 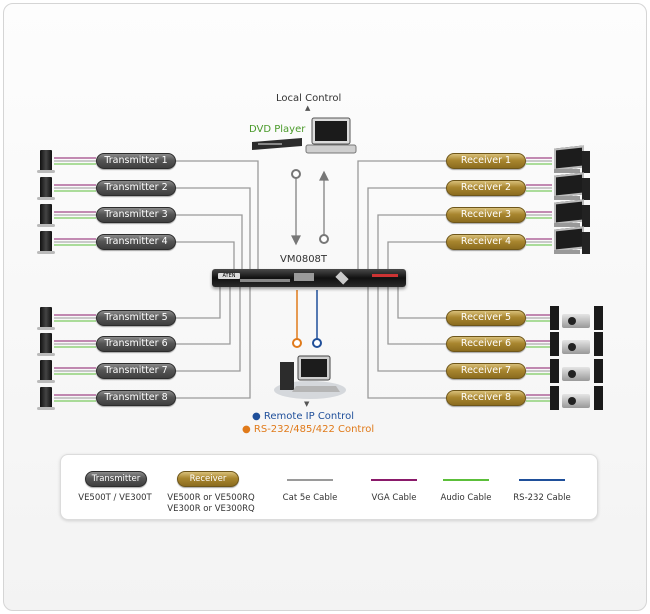 I want to click on monitor-port-icon, so click(x=324, y=239).